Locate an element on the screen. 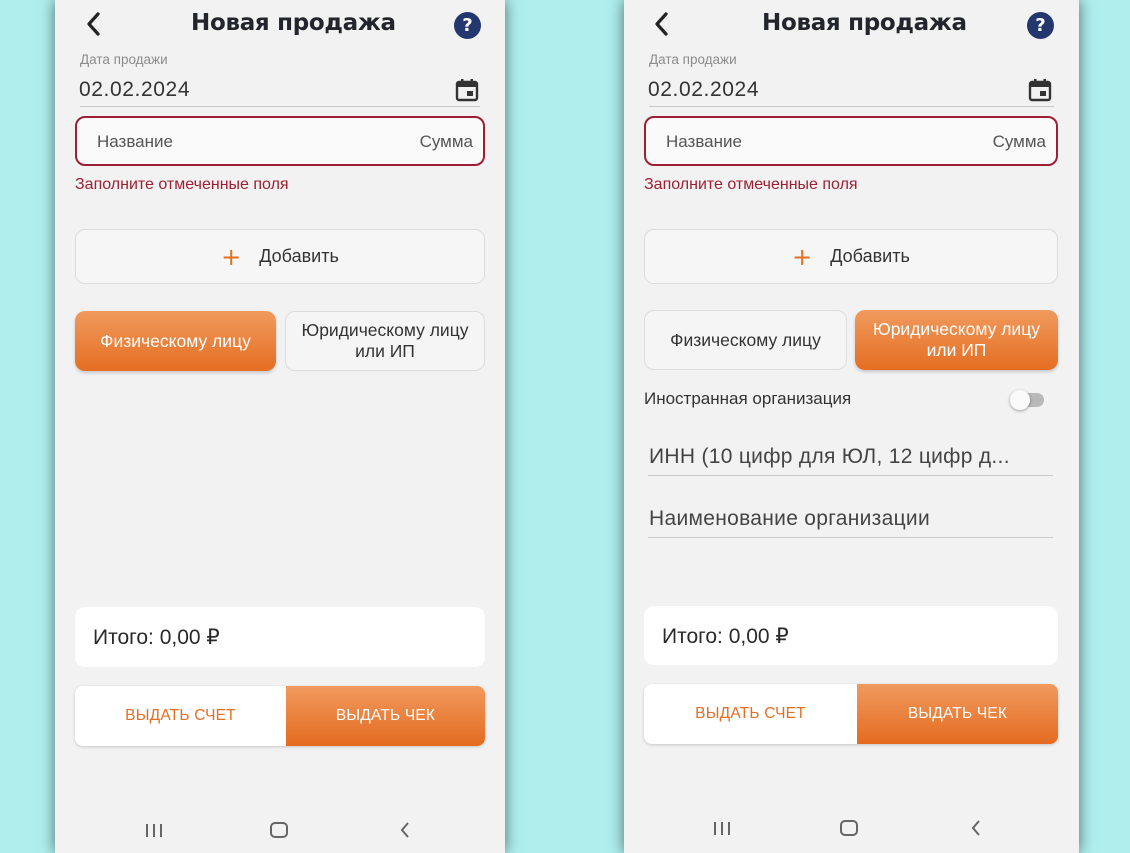 This screenshot has width=1130, height=853. foreign-org-toggle is located at coordinates (1027, 400).